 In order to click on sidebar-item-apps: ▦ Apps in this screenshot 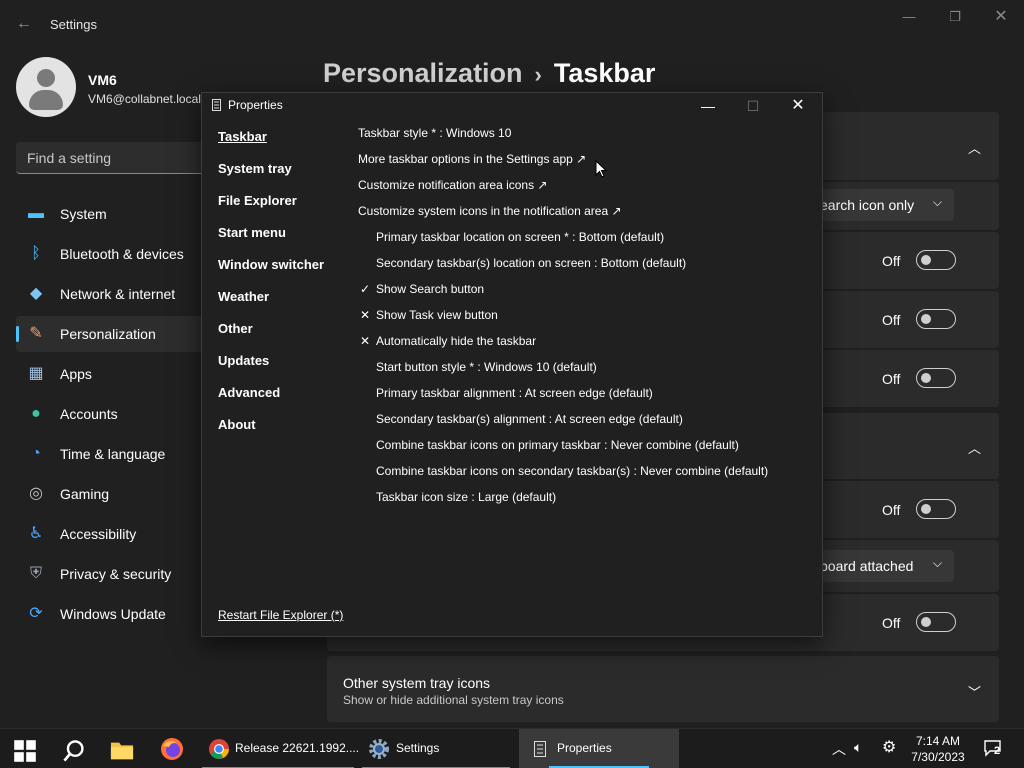, I will do `click(111, 374)`.